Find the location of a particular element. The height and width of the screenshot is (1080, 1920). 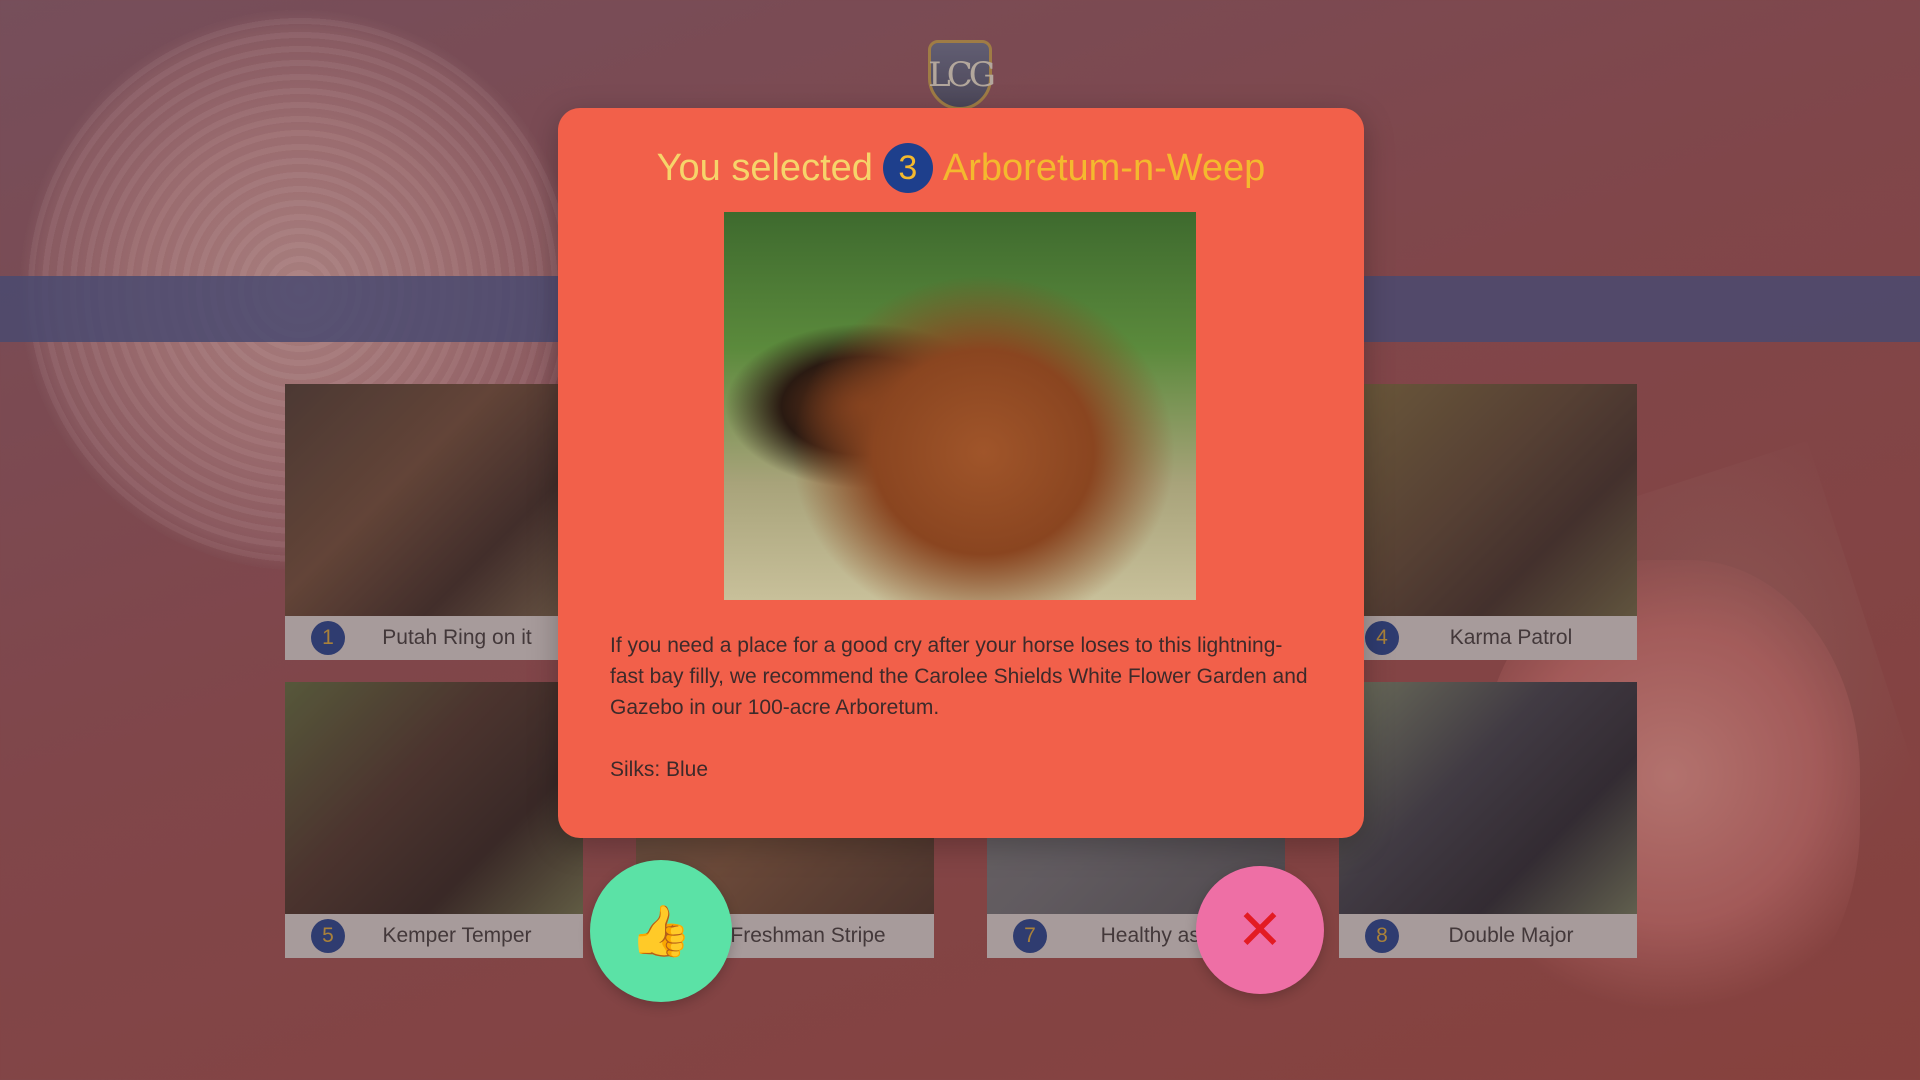

modal-title-lead: You selected is located at coordinates (764, 167).